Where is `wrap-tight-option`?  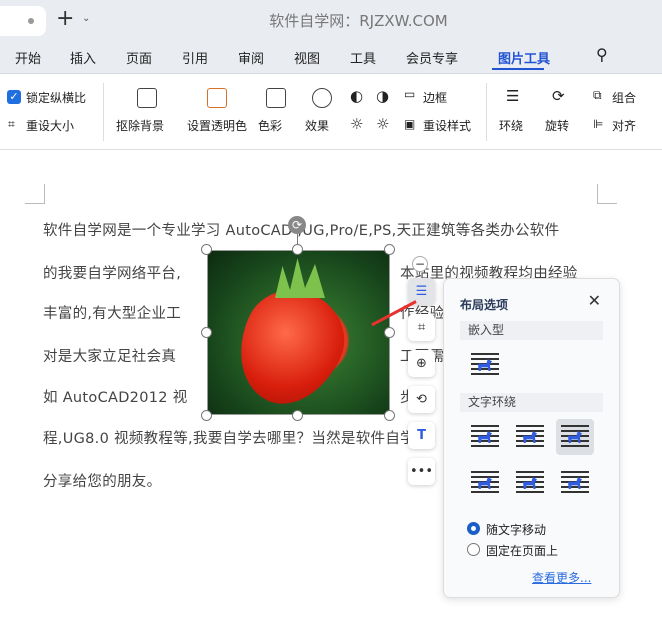
wrap-tight-option is located at coordinates (530, 437).